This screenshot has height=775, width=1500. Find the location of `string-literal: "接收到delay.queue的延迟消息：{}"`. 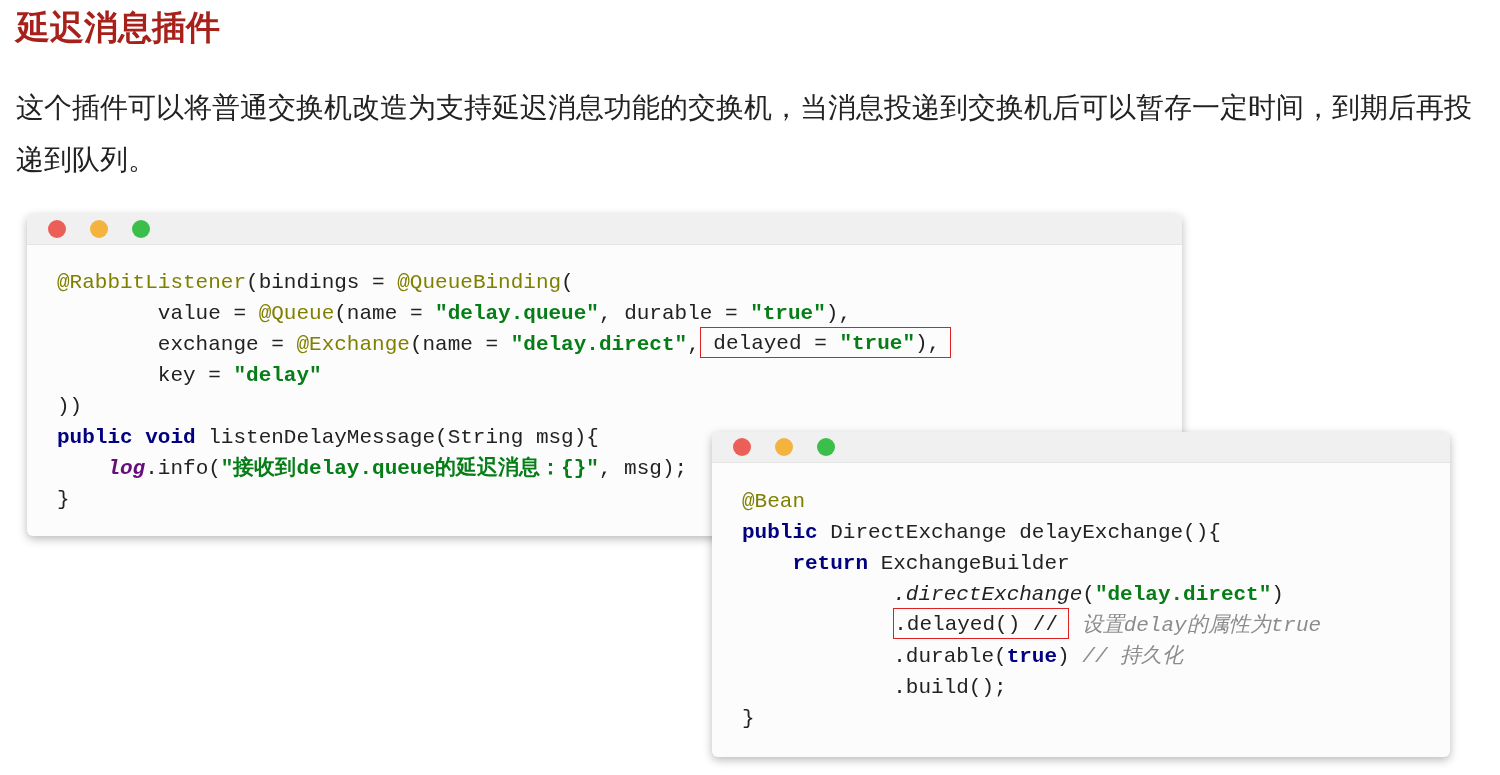

string-literal: "接收到delay.queue的延迟消息：{}" is located at coordinates (409, 468).